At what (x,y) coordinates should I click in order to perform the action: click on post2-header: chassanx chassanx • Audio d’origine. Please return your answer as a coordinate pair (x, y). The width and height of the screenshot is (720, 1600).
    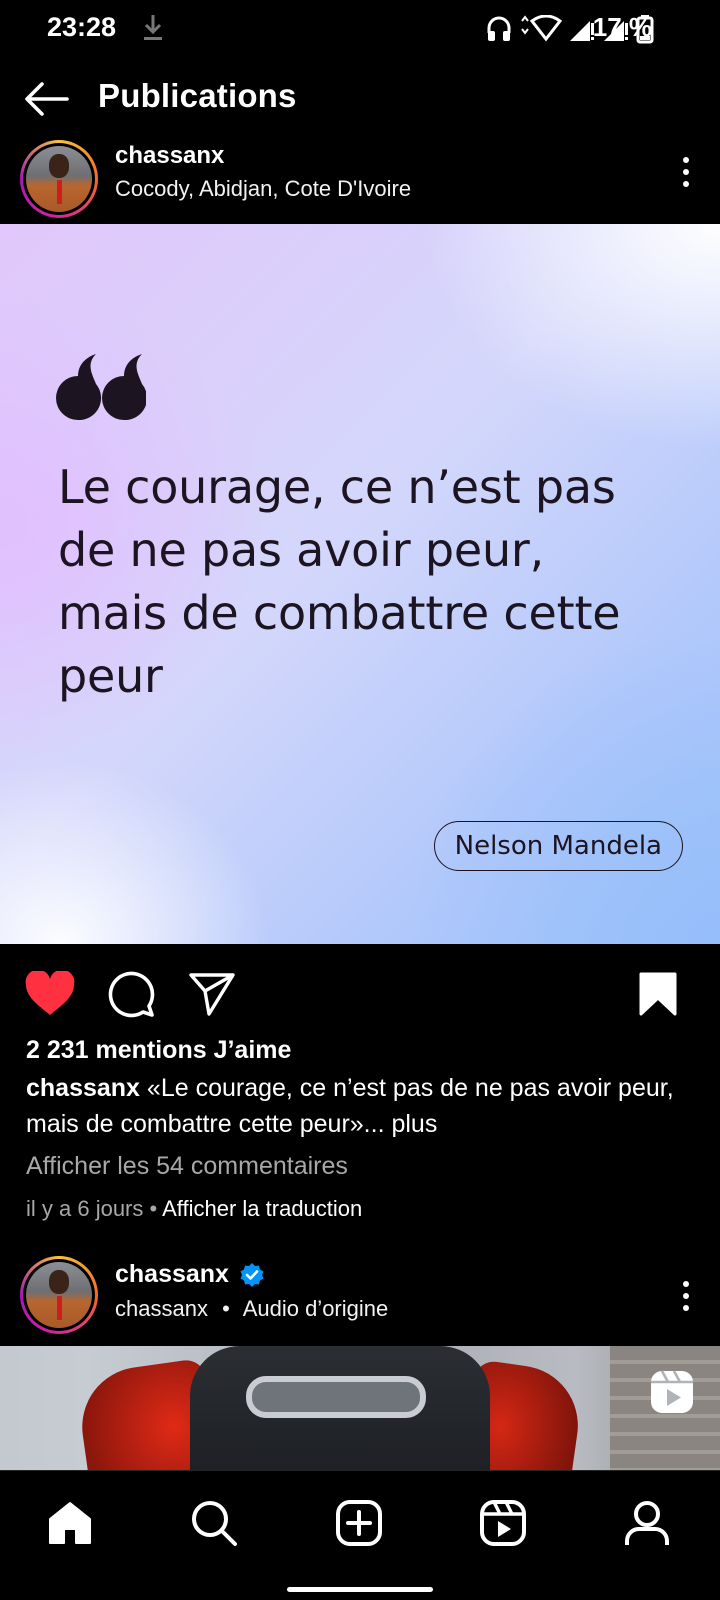
    Looking at the image, I should click on (360, 1301).